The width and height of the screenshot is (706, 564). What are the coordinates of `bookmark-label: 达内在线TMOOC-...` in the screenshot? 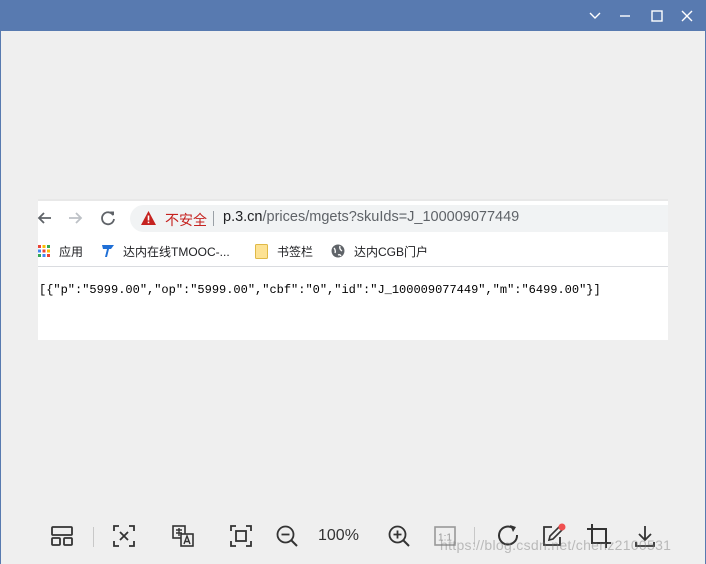 It's located at (176, 251).